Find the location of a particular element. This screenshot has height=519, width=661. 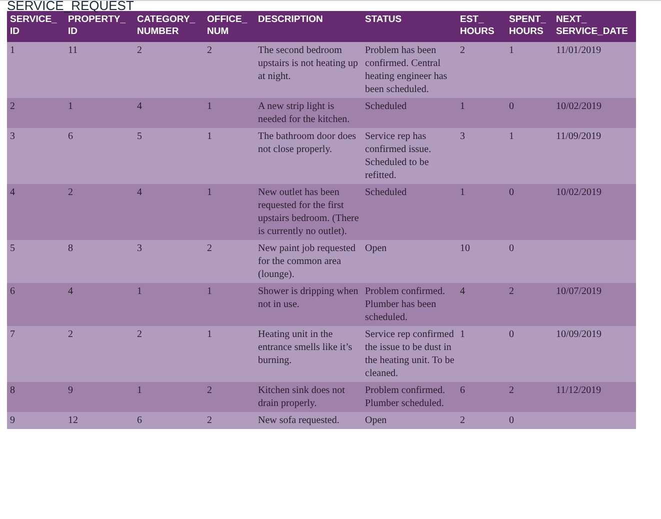

column-header: STATUS is located at coordinates (409, 26).